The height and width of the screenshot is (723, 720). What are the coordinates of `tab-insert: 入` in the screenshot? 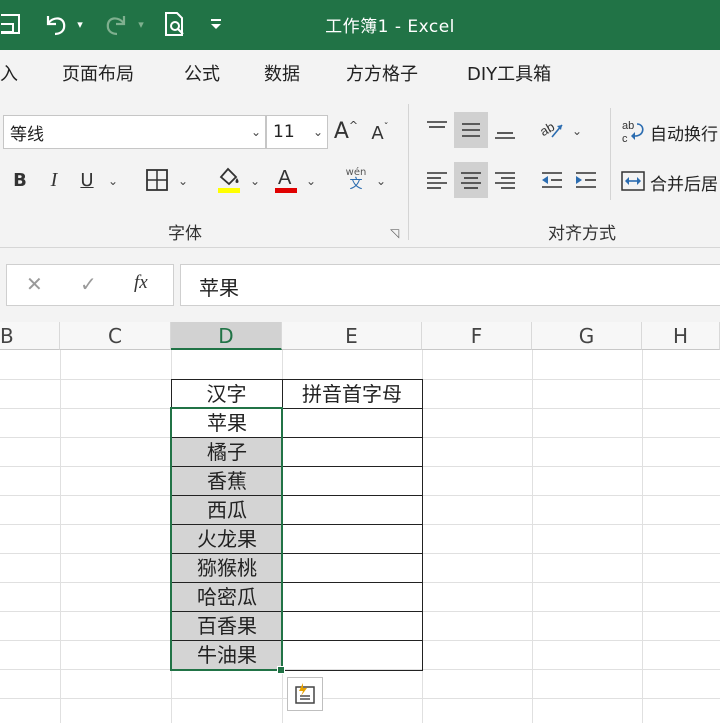 It's located at (9, 73).